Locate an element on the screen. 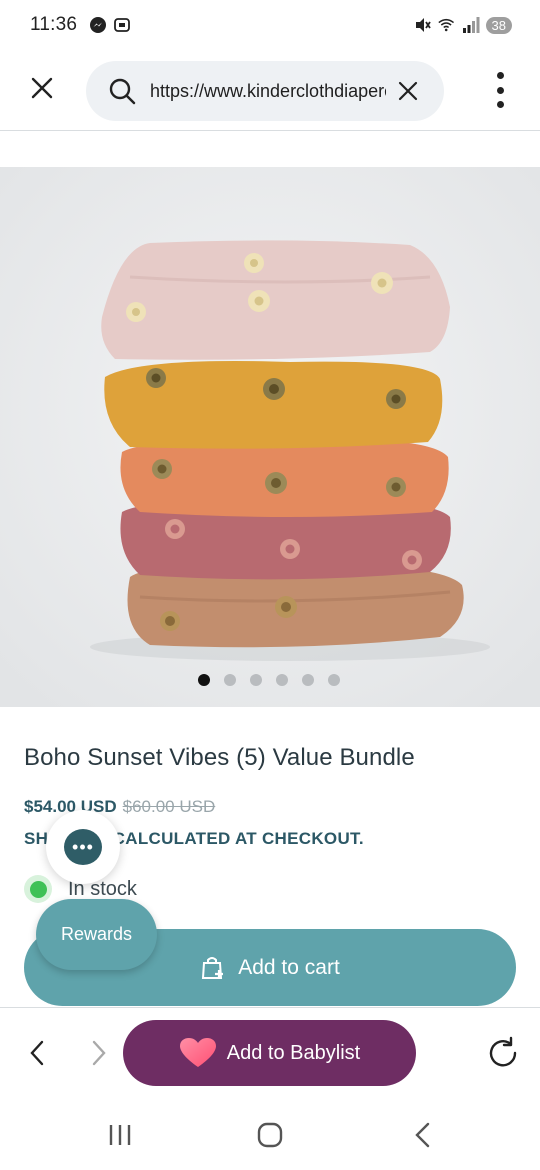 This screenshot has height=1170, width=540. chat-icon: ••• is located at coordinates (83, 847).